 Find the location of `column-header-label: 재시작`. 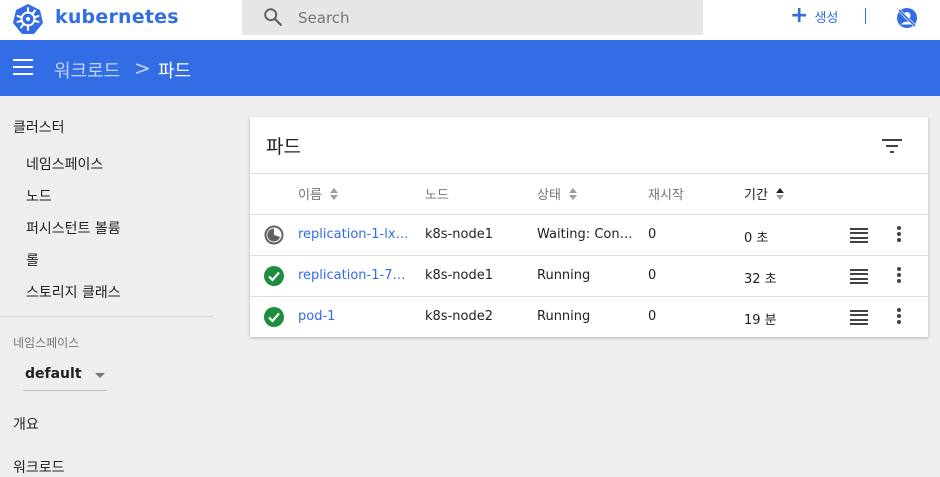

column-header-label: 재시작 is located at coordinates (666, 195).